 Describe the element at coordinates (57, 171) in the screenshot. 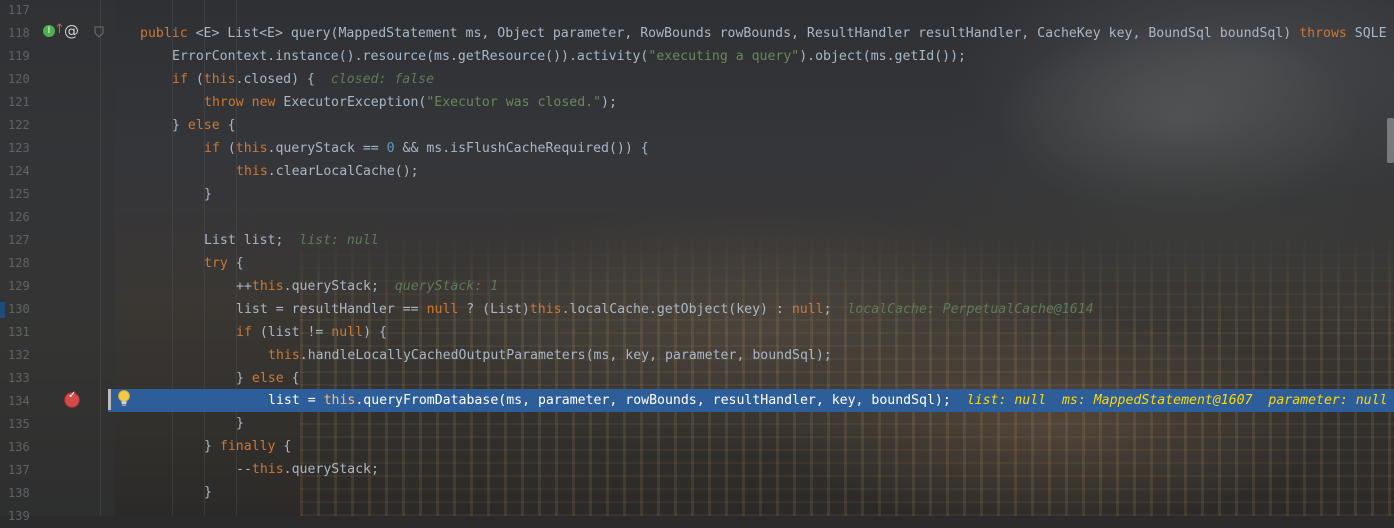

I see `gutter-line: 124` at that location.